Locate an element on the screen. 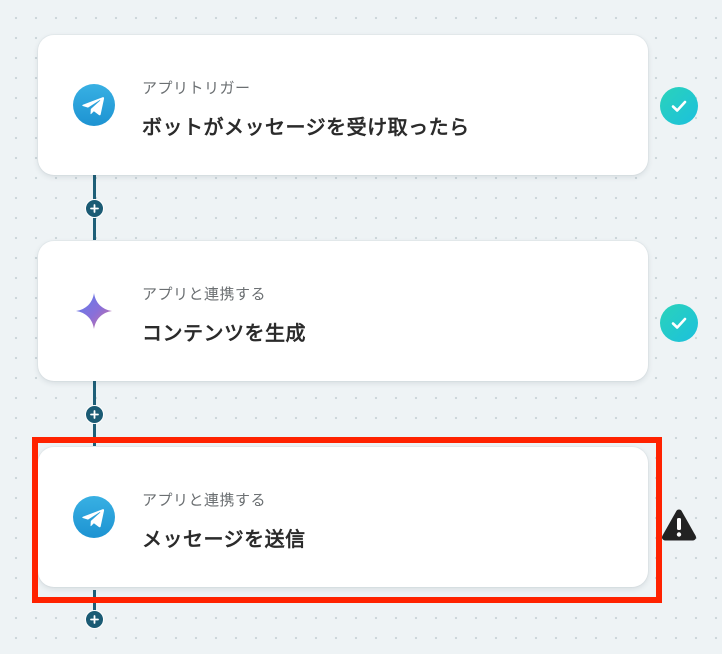 The width and height of the screenshot is (722, 654). step-kicker: アプリトリガー is located at coordinates (196, 88).